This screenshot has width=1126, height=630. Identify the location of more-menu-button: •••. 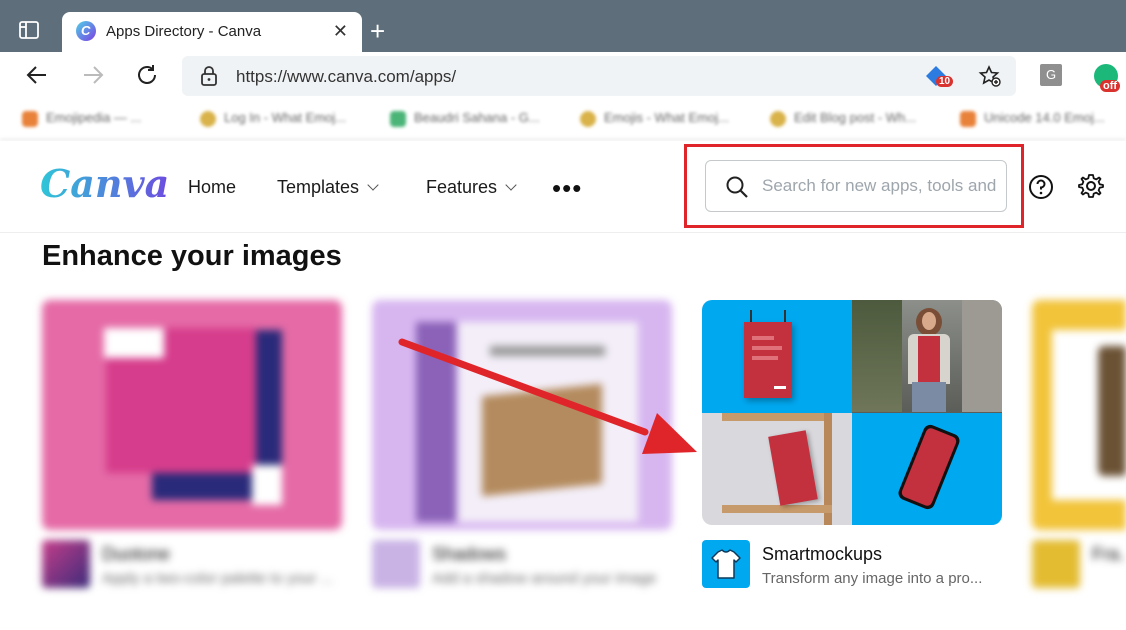
(567, 188).